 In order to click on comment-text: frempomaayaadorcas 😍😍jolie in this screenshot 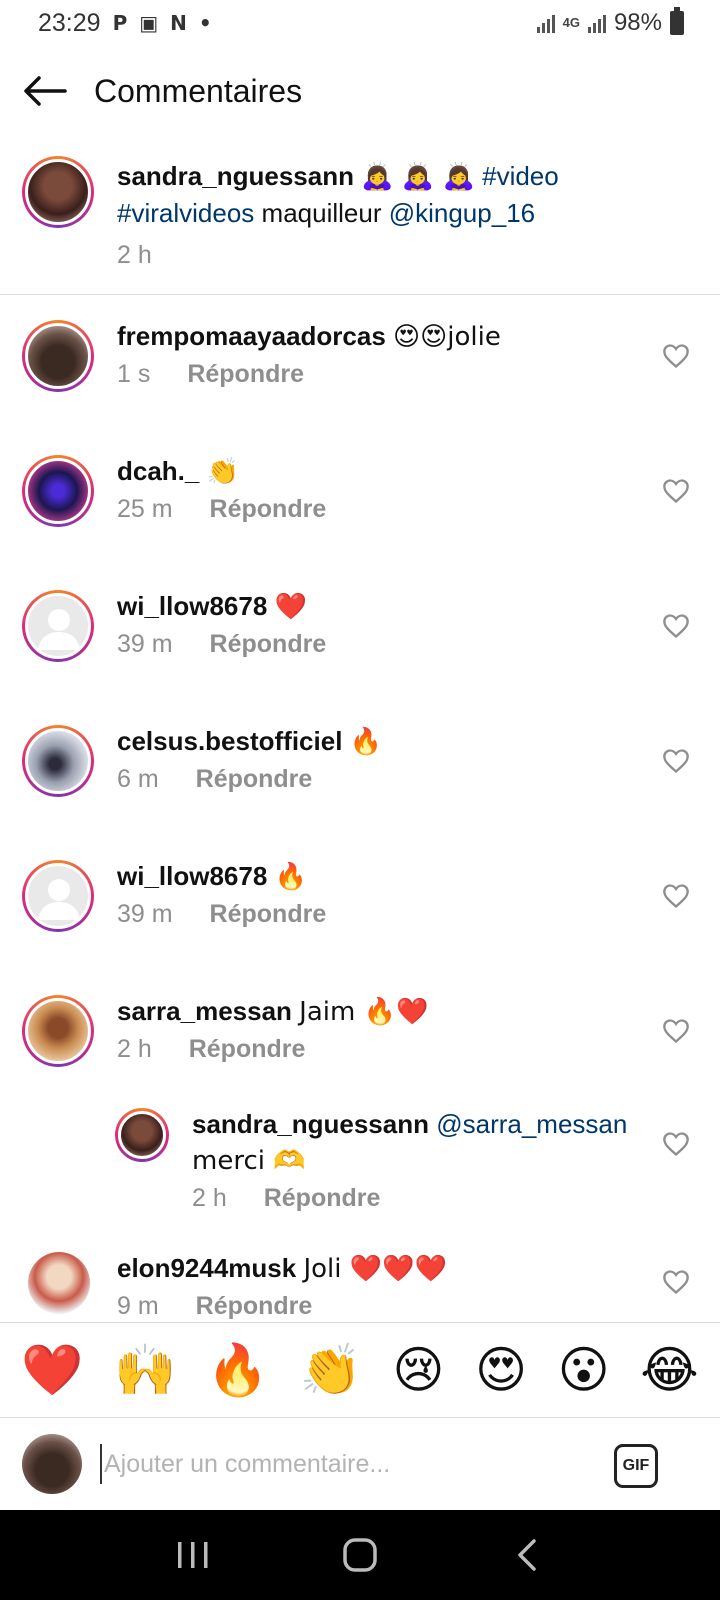, I will do `click(309, 336)`.